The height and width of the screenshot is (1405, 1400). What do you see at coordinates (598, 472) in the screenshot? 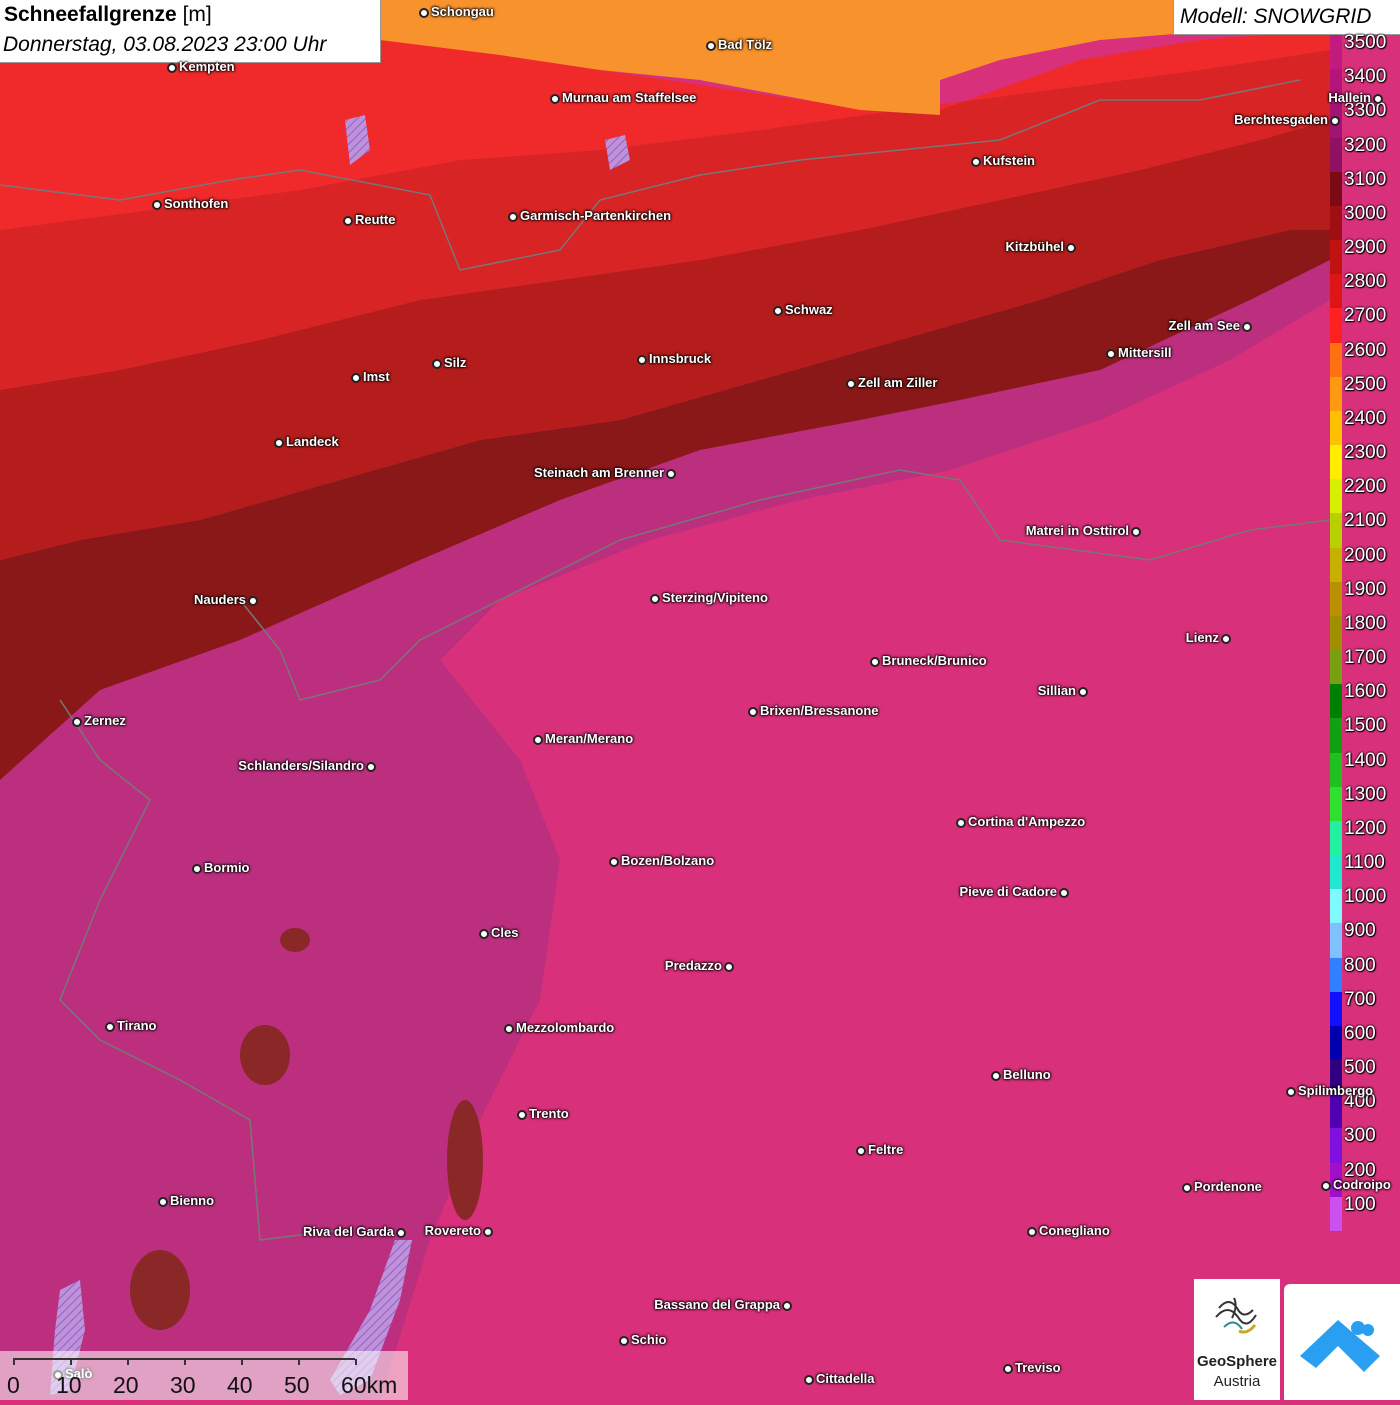
I see `city-label: Steinach am Brenner` at bounding box center [598, 472].